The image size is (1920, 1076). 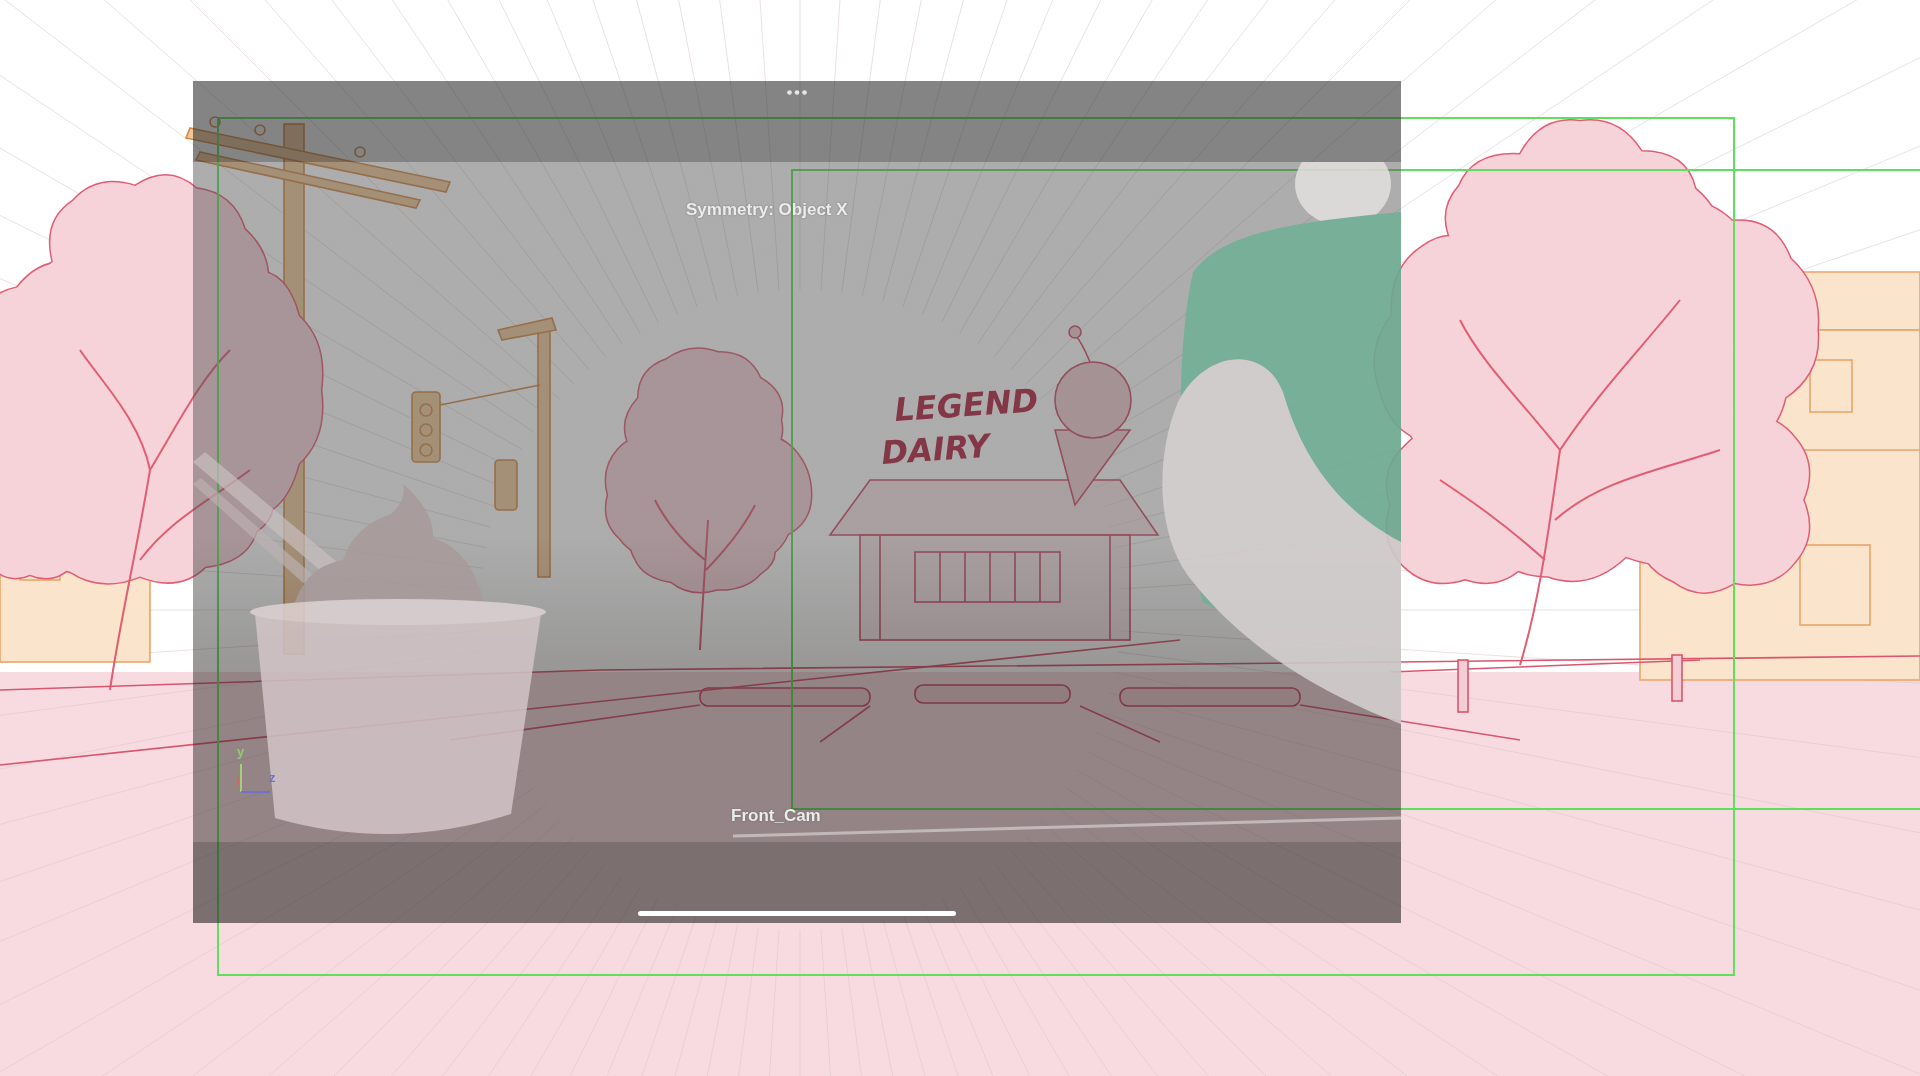 I want to click on more-icon, so click(x=797, y=92).